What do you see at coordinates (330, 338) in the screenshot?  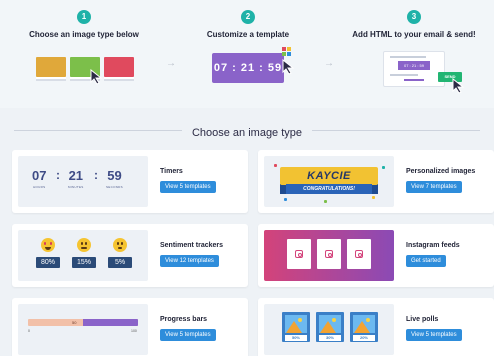 I see `poll-value-2: 30%` at bounding box center [330, 338].